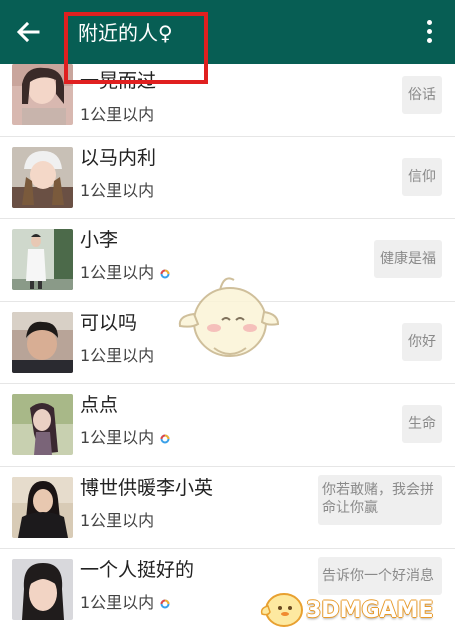  Describe the element at coordinates (370, 610) in the screenshot. I see `brand-watermark-text: 3DMGAME` at that location.